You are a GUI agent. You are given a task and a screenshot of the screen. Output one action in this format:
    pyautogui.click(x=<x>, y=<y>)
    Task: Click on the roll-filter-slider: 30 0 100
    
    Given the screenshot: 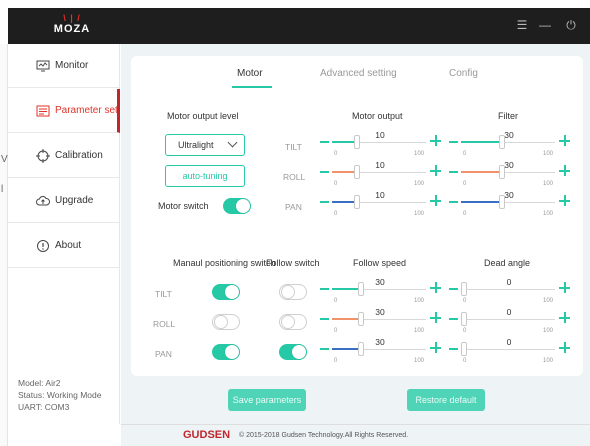 What is the action you would take?
    pyautogui.click(x=509, y=175)
    